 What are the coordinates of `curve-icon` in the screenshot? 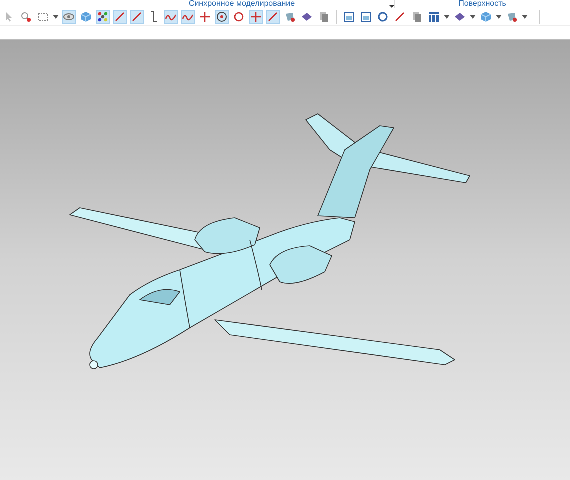 It's located at (154, 16).